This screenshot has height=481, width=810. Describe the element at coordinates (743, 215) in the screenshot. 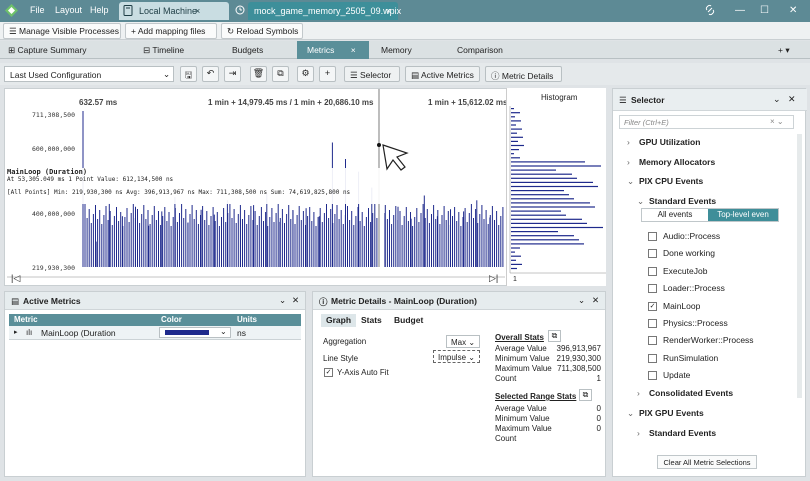

I see `top-level-events-option: Top-level even` at that location.